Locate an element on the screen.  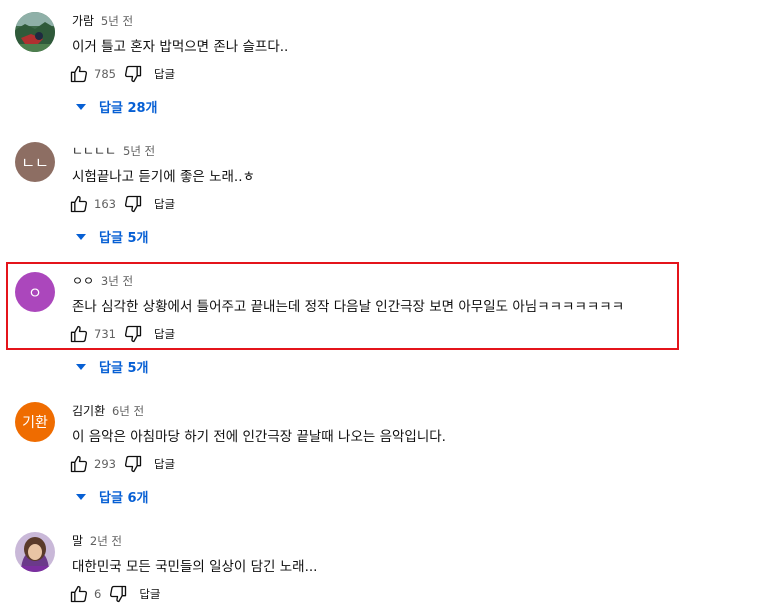
like-count: 293 is located at coordinates (105, 464).